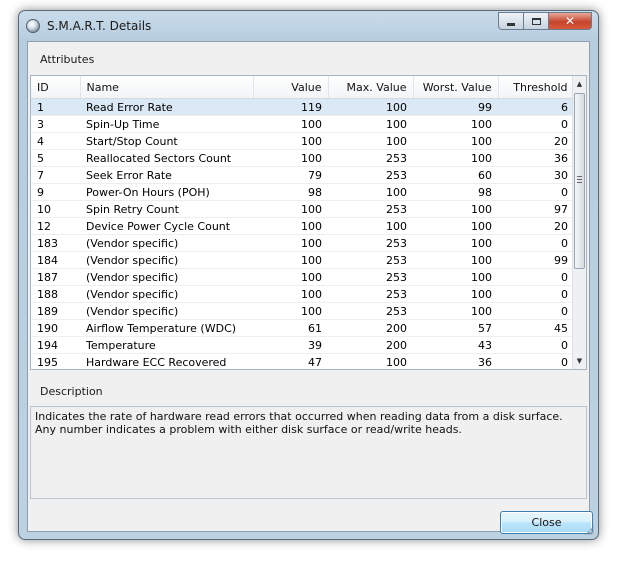 Image resolution: width=621 pixels, height=562 pixels. I want to click on description-label: Description, so click(71, 391).